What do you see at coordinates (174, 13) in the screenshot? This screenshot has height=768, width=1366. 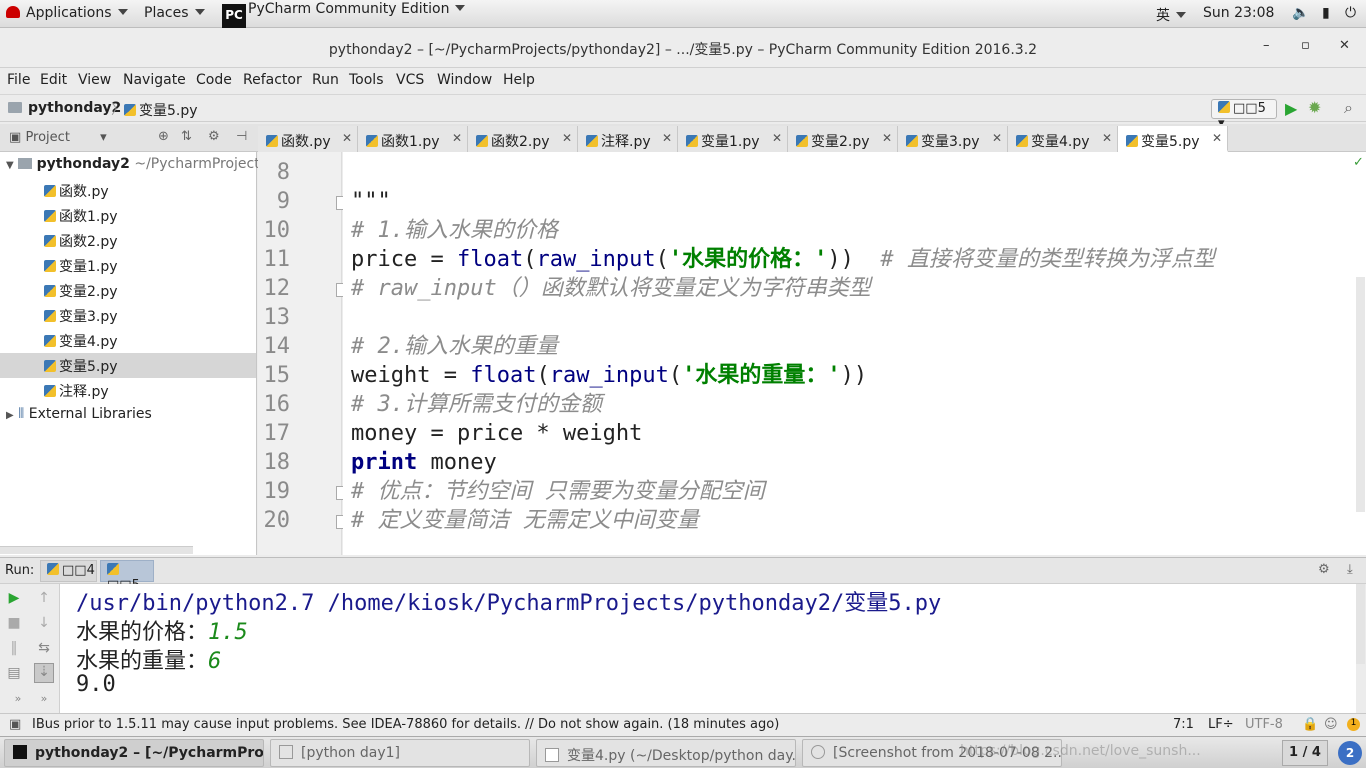 I see `places-menu: Places` at bounding box center [174, 13].